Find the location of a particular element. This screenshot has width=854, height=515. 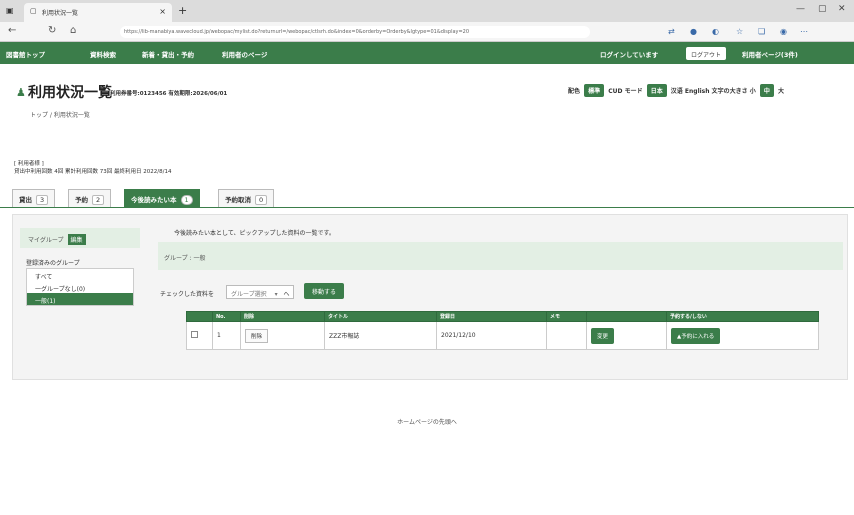

row-delete-cell: 削除 is located at coordinates (282, 335).